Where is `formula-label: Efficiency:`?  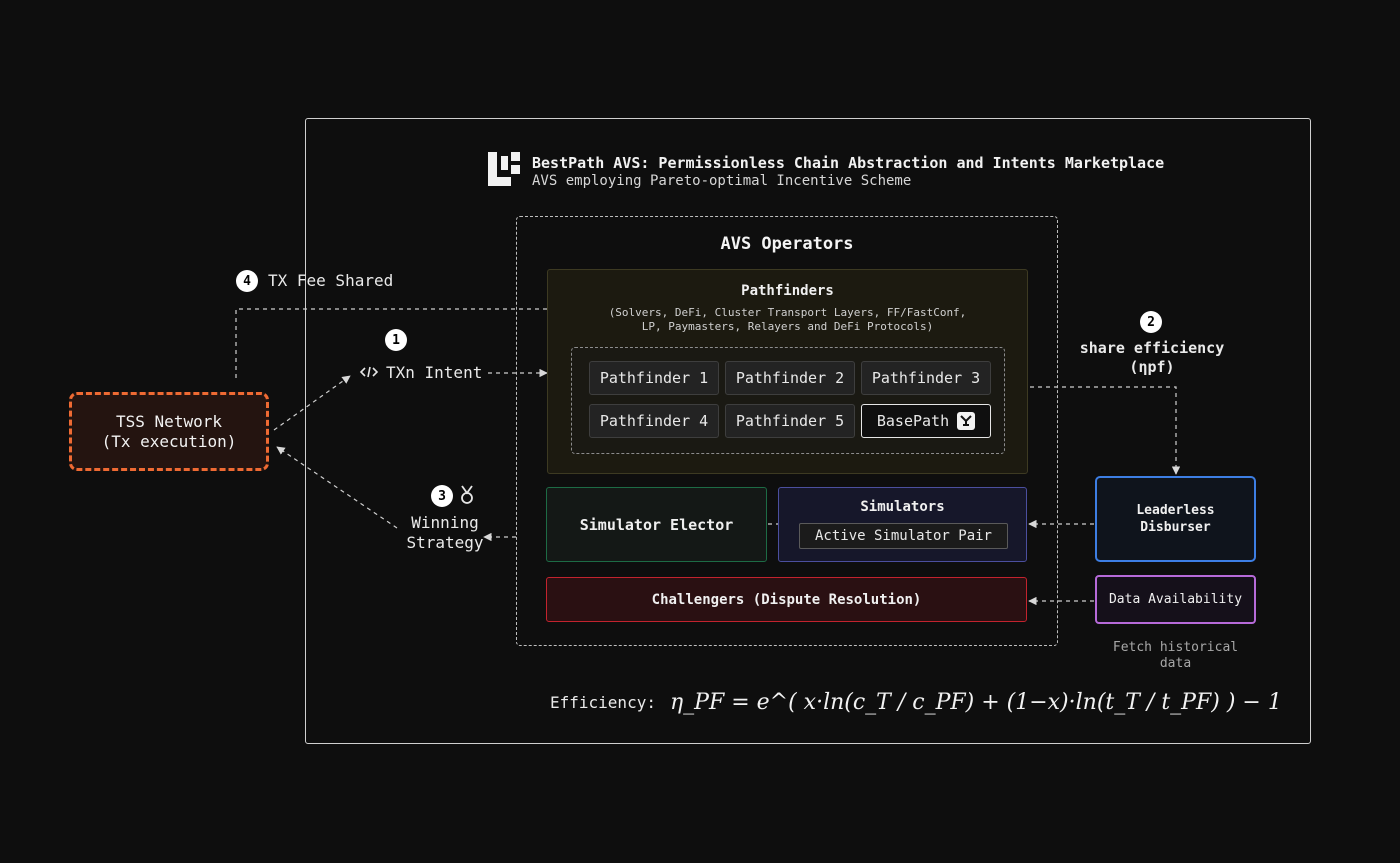 formula-label: Efficiency: is located at coordinates (603, 702).